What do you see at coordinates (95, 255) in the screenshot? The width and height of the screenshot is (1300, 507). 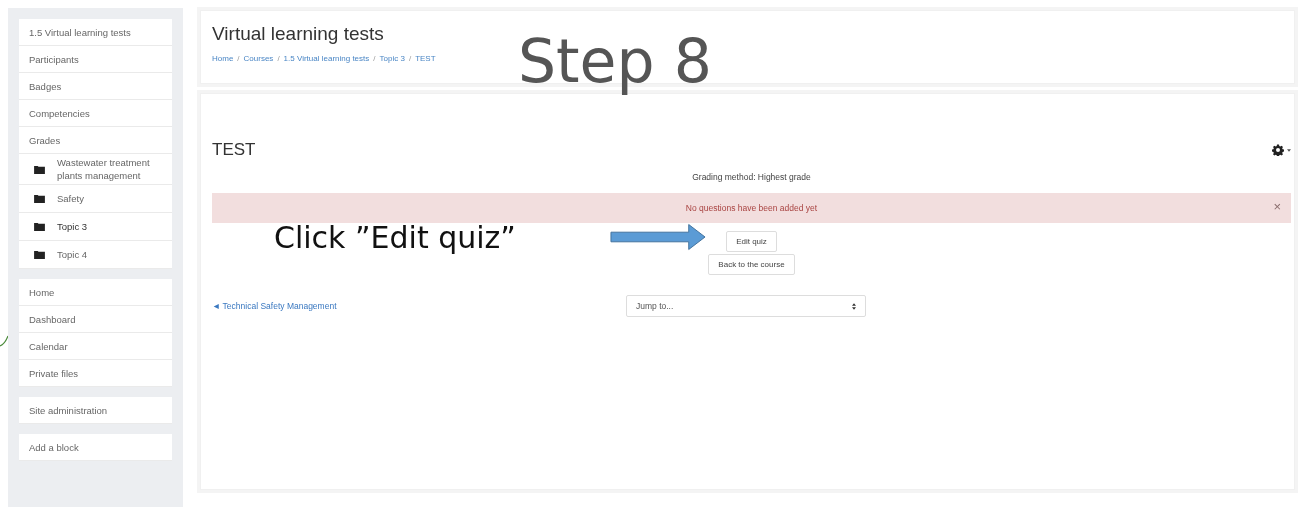 I see `sidebar-item: Topic 4` at bounding box center [95, 255].